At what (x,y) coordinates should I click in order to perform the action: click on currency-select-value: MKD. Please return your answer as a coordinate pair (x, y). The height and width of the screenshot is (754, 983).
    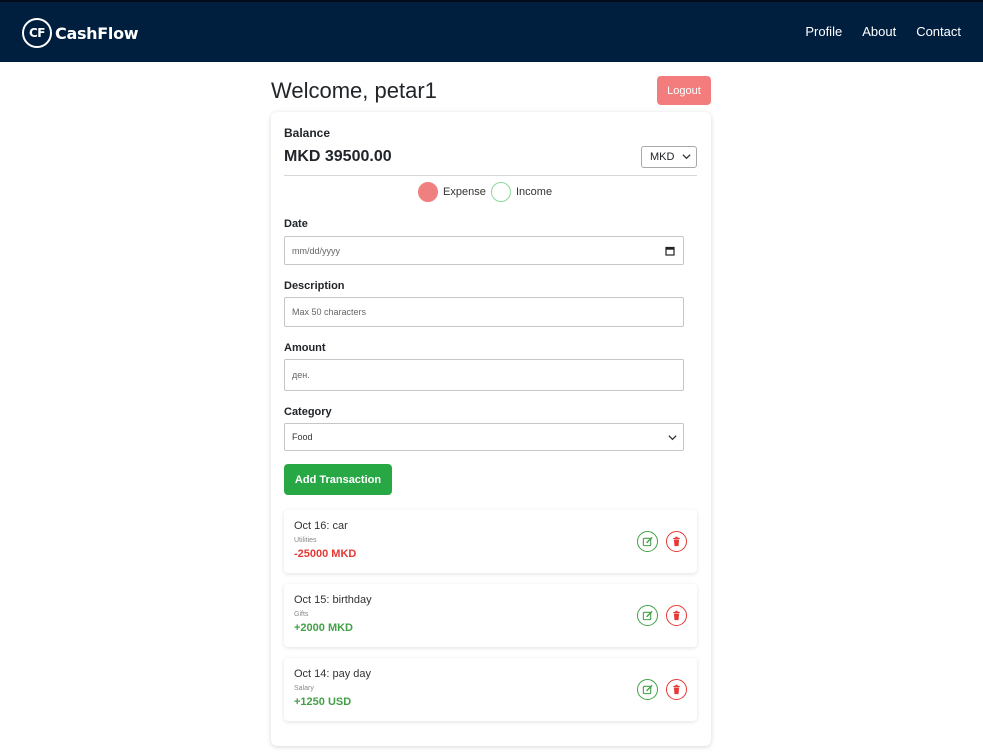
    Looking at the image, I should click on (662, 157).